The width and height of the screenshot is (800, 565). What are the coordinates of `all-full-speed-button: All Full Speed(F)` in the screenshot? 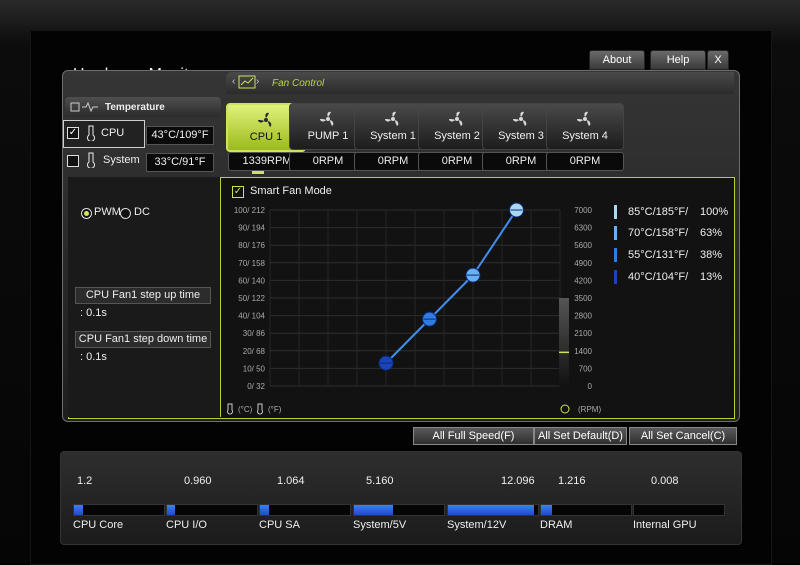 It's located at (473, 436).